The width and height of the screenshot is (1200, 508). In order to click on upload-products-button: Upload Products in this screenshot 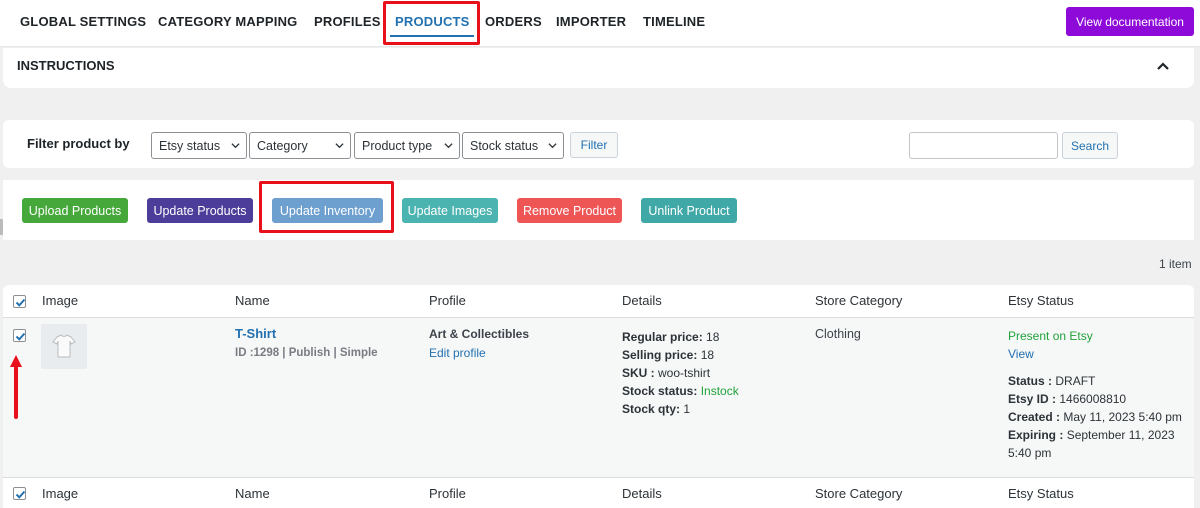, I will do `click(75, 210)`.